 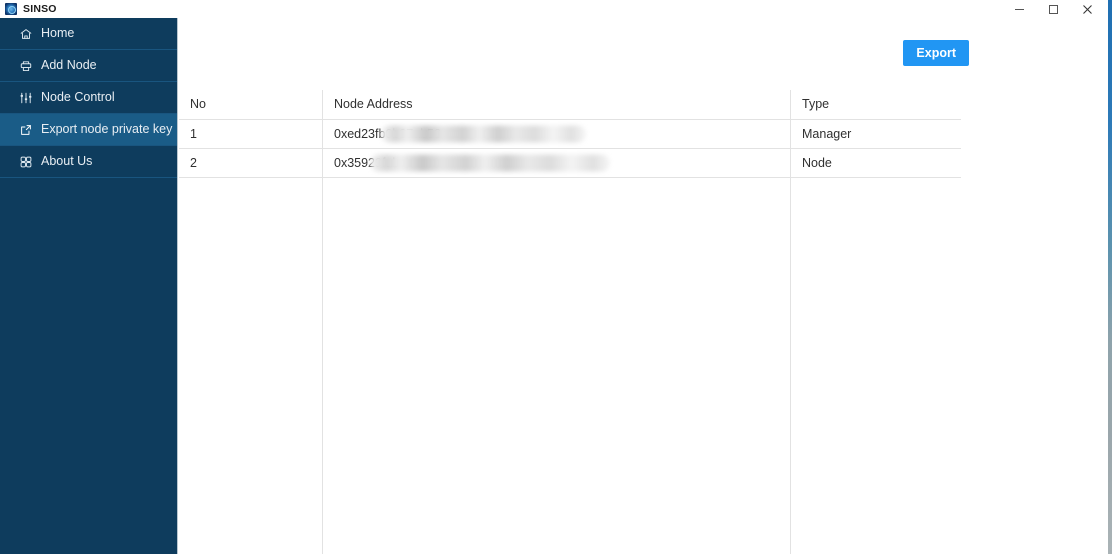 What do you see at coordinates (557, 105) in the screenshot?
I see `column-header-node-address: Node Address` at bounding box center [557, 105].